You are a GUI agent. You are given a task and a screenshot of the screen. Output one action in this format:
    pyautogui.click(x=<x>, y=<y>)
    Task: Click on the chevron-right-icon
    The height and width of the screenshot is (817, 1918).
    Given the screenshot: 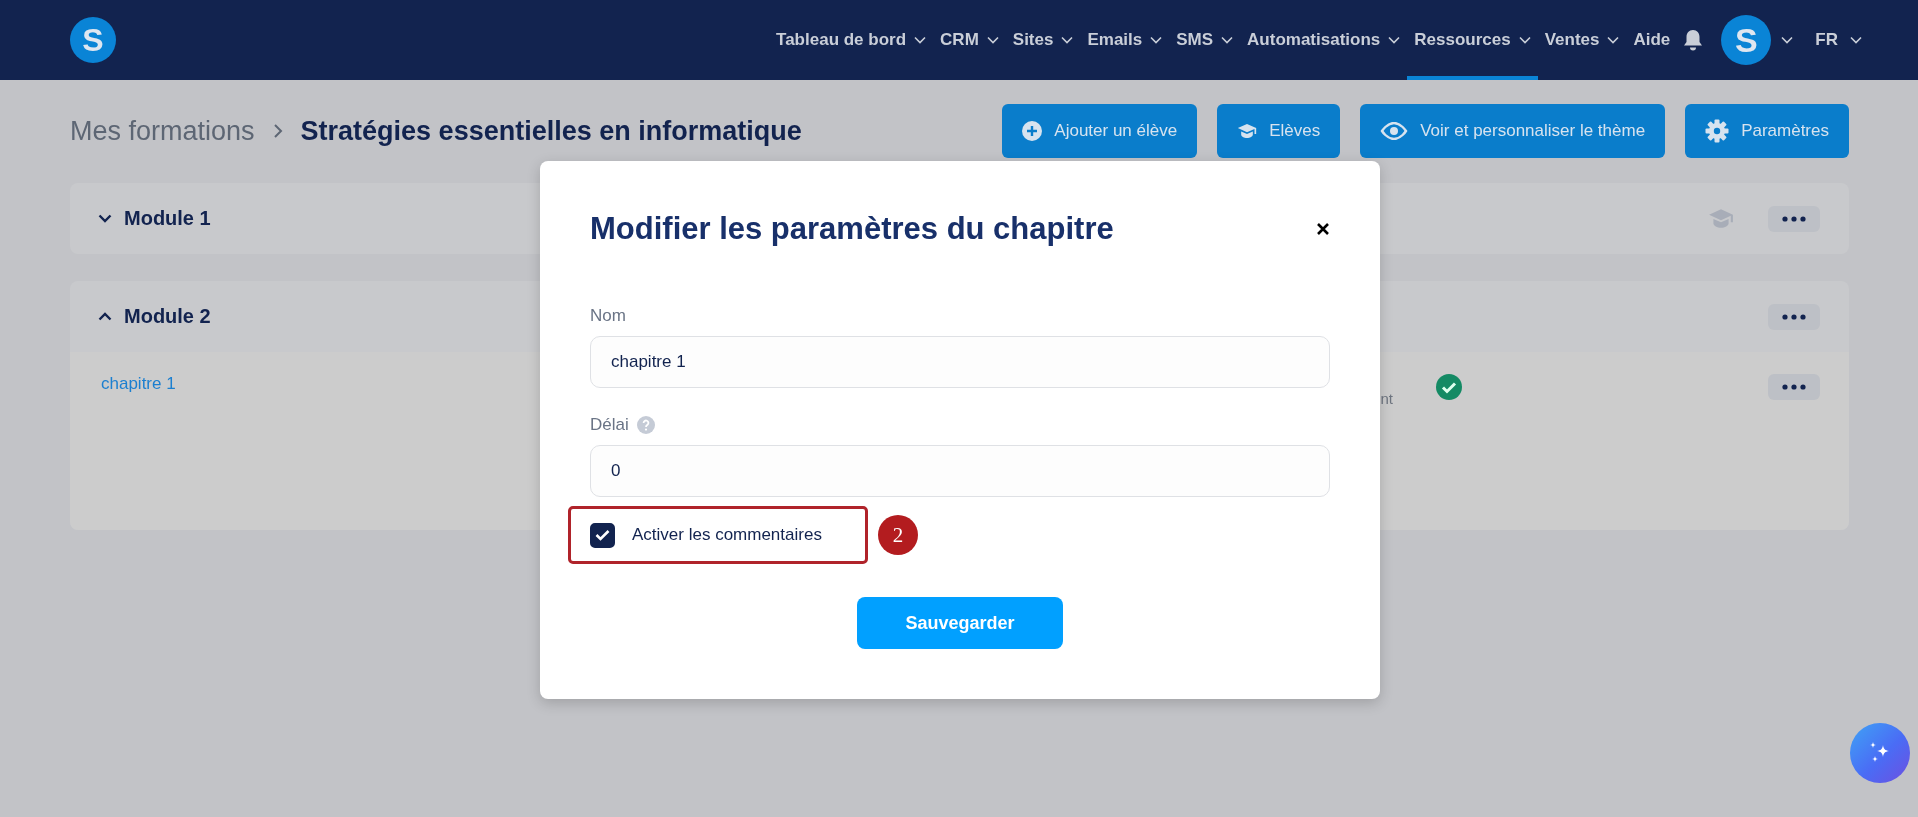 What is the action you would take?
    pyautogui.click(x=277, y=131)
    